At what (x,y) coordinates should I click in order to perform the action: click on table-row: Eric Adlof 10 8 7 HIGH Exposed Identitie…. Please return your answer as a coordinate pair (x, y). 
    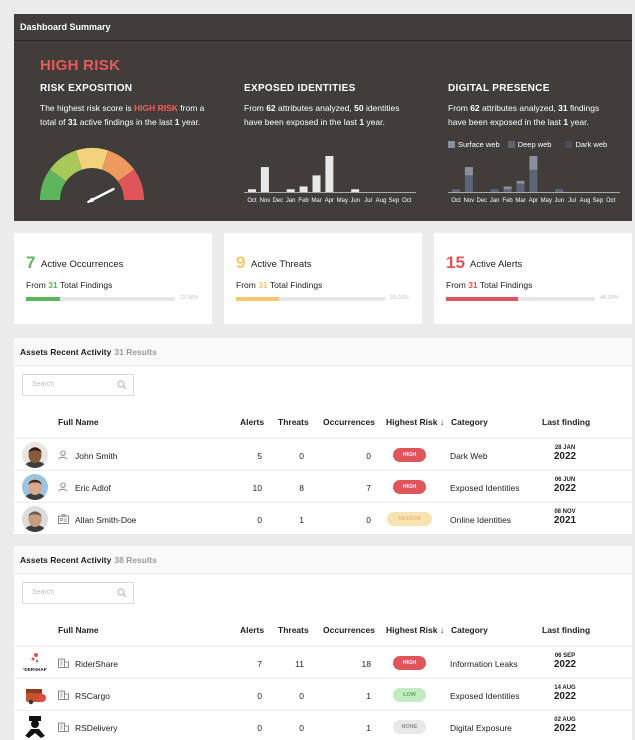
    Looking at the image, I should click on (323, 486).